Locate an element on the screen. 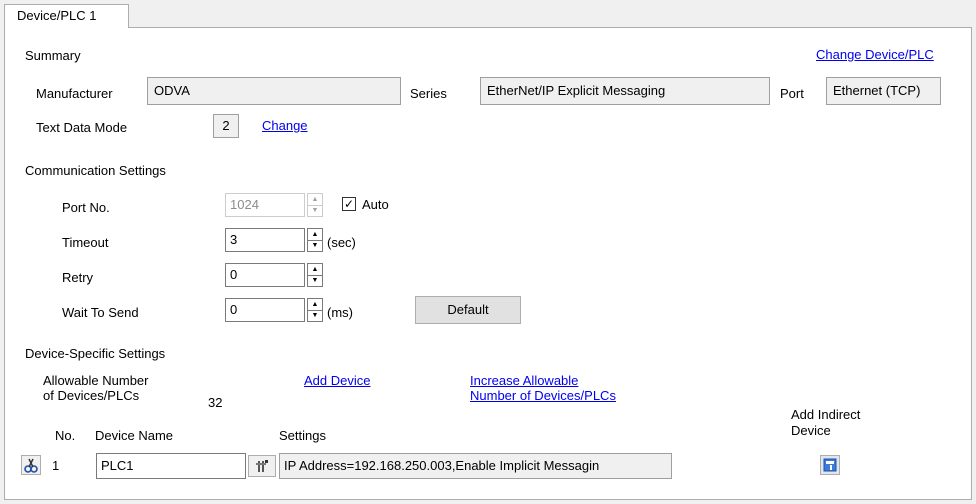 The height and width of the screenshot is (504, 976). retry-stepper: ▲ ▼ is located at coordinates (315, 275).